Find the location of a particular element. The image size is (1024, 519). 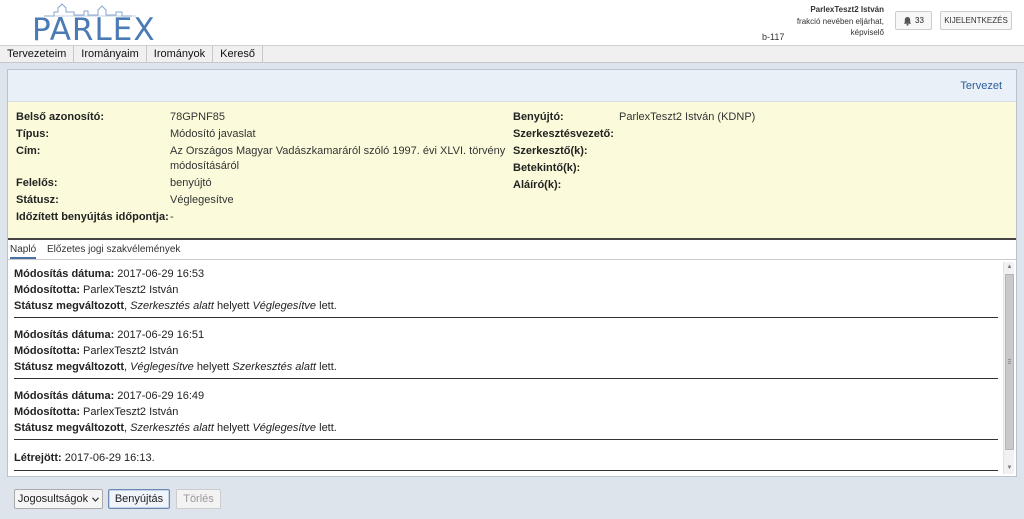

type-value: Módosító javaslat is located at coordinates (213, 134).